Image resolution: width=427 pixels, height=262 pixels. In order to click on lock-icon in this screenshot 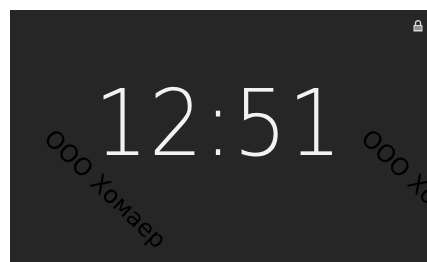, I will do `click(418, 25)`.